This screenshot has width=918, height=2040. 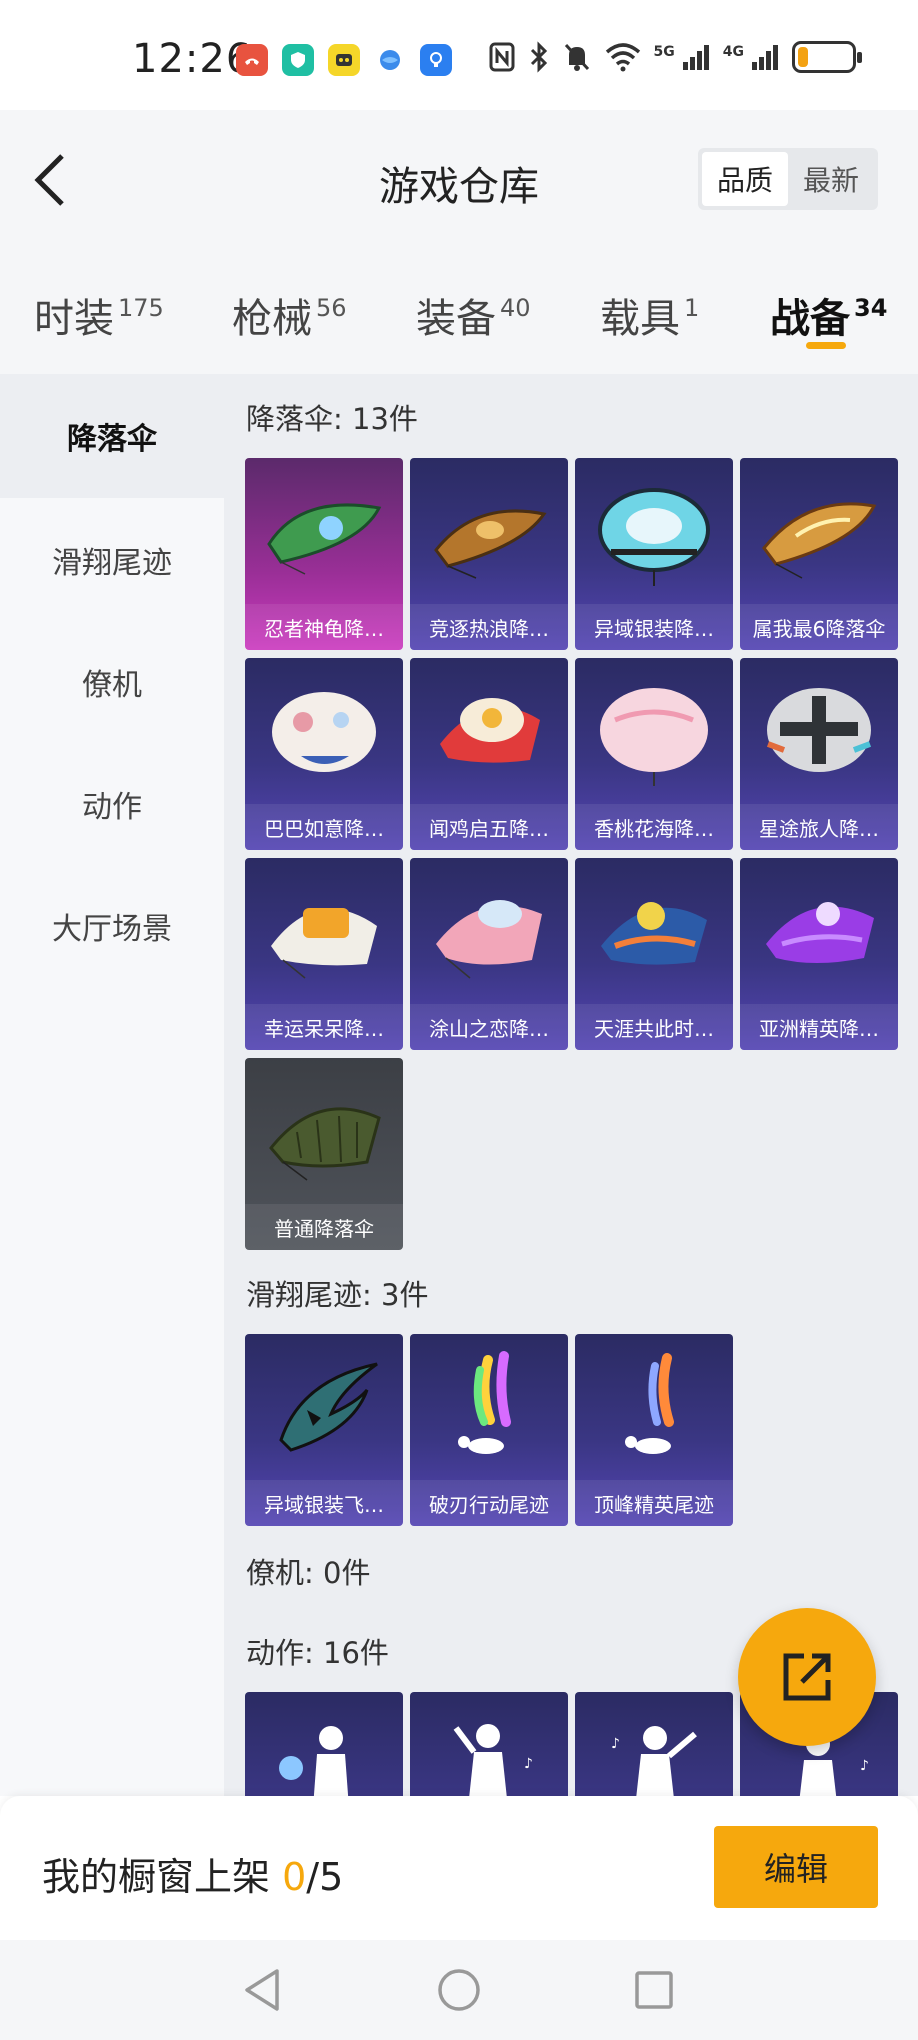 I want to click on header: 游戏仓库 品质 最新, so click(x=459, y=180).